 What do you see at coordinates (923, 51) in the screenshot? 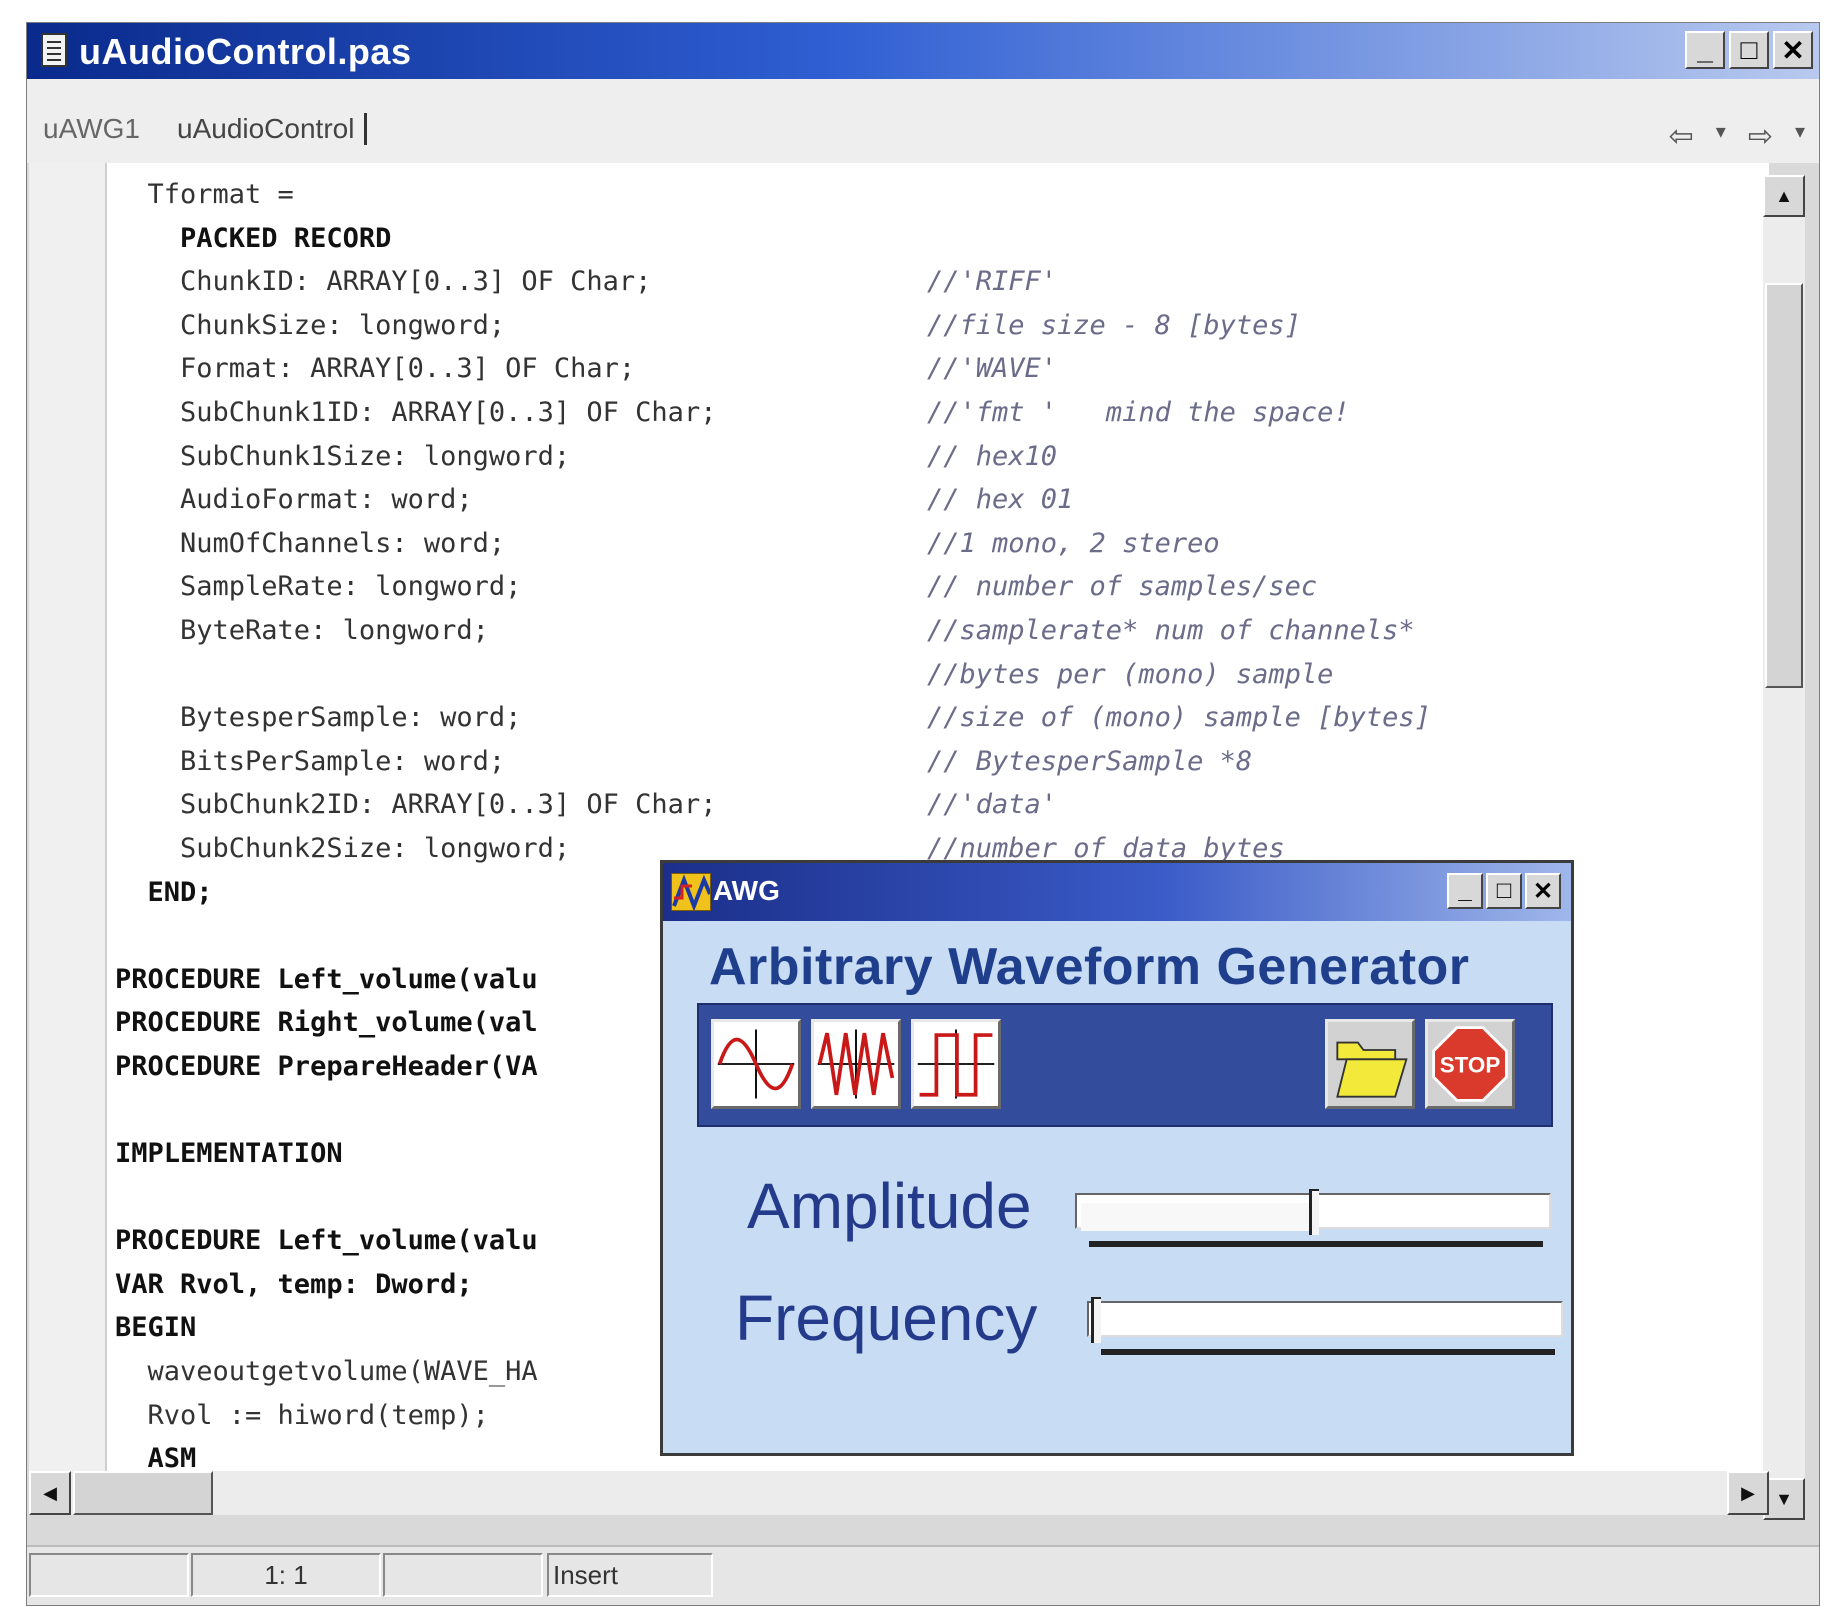
I see `title-bar: uAudioControl.pas _ □ ✕` at bounding box center [923, 51].